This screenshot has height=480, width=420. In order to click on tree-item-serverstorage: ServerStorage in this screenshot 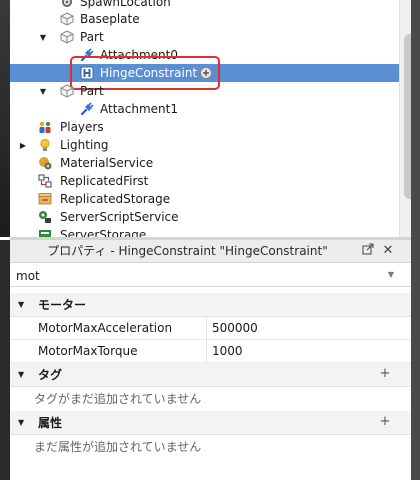, I will do `click(204, 231)`.